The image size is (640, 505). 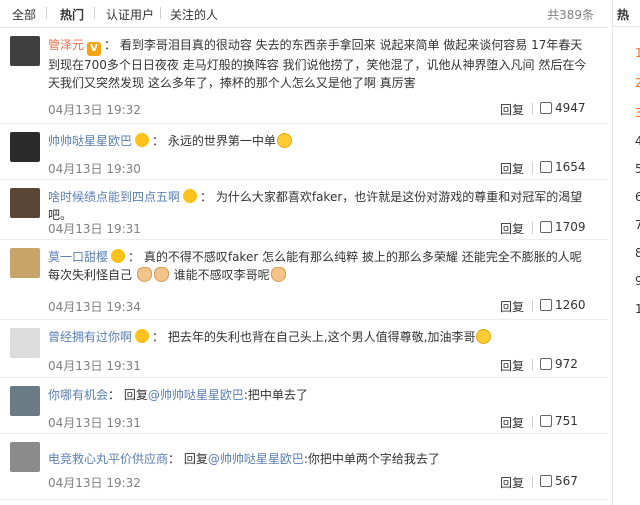 What do you see at coordinates (304, 14) in the screenshot?
I see `comment-filter-bar: 全部 热门 认证用户 关注的人 共389条` at bounding box center [304, 14].